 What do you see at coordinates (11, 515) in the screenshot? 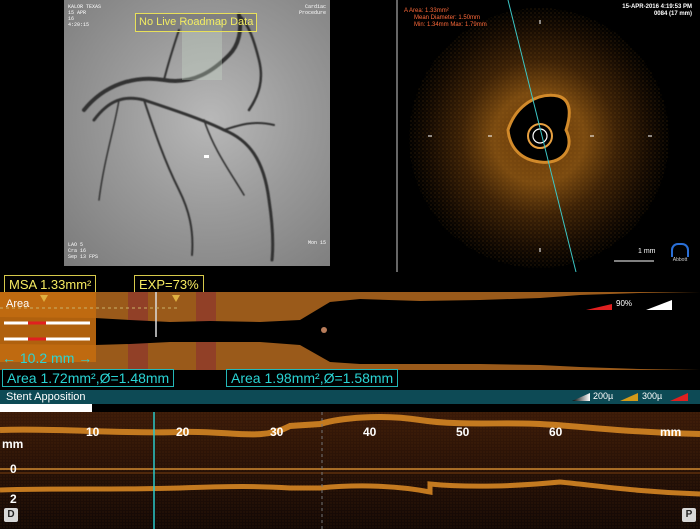
I see `distal-marker: D` at bounding box center [11, 515].